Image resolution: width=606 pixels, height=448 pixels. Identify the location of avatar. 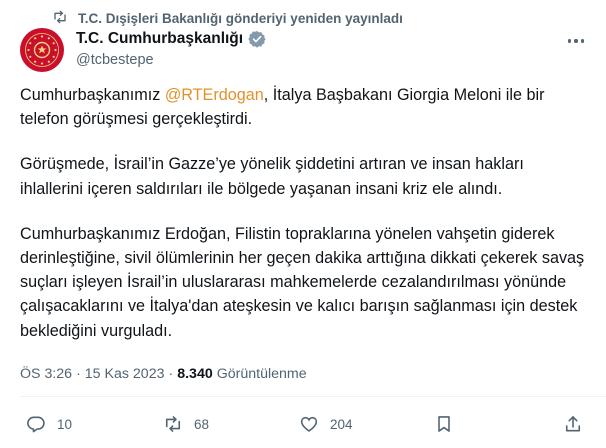
(42, 50).